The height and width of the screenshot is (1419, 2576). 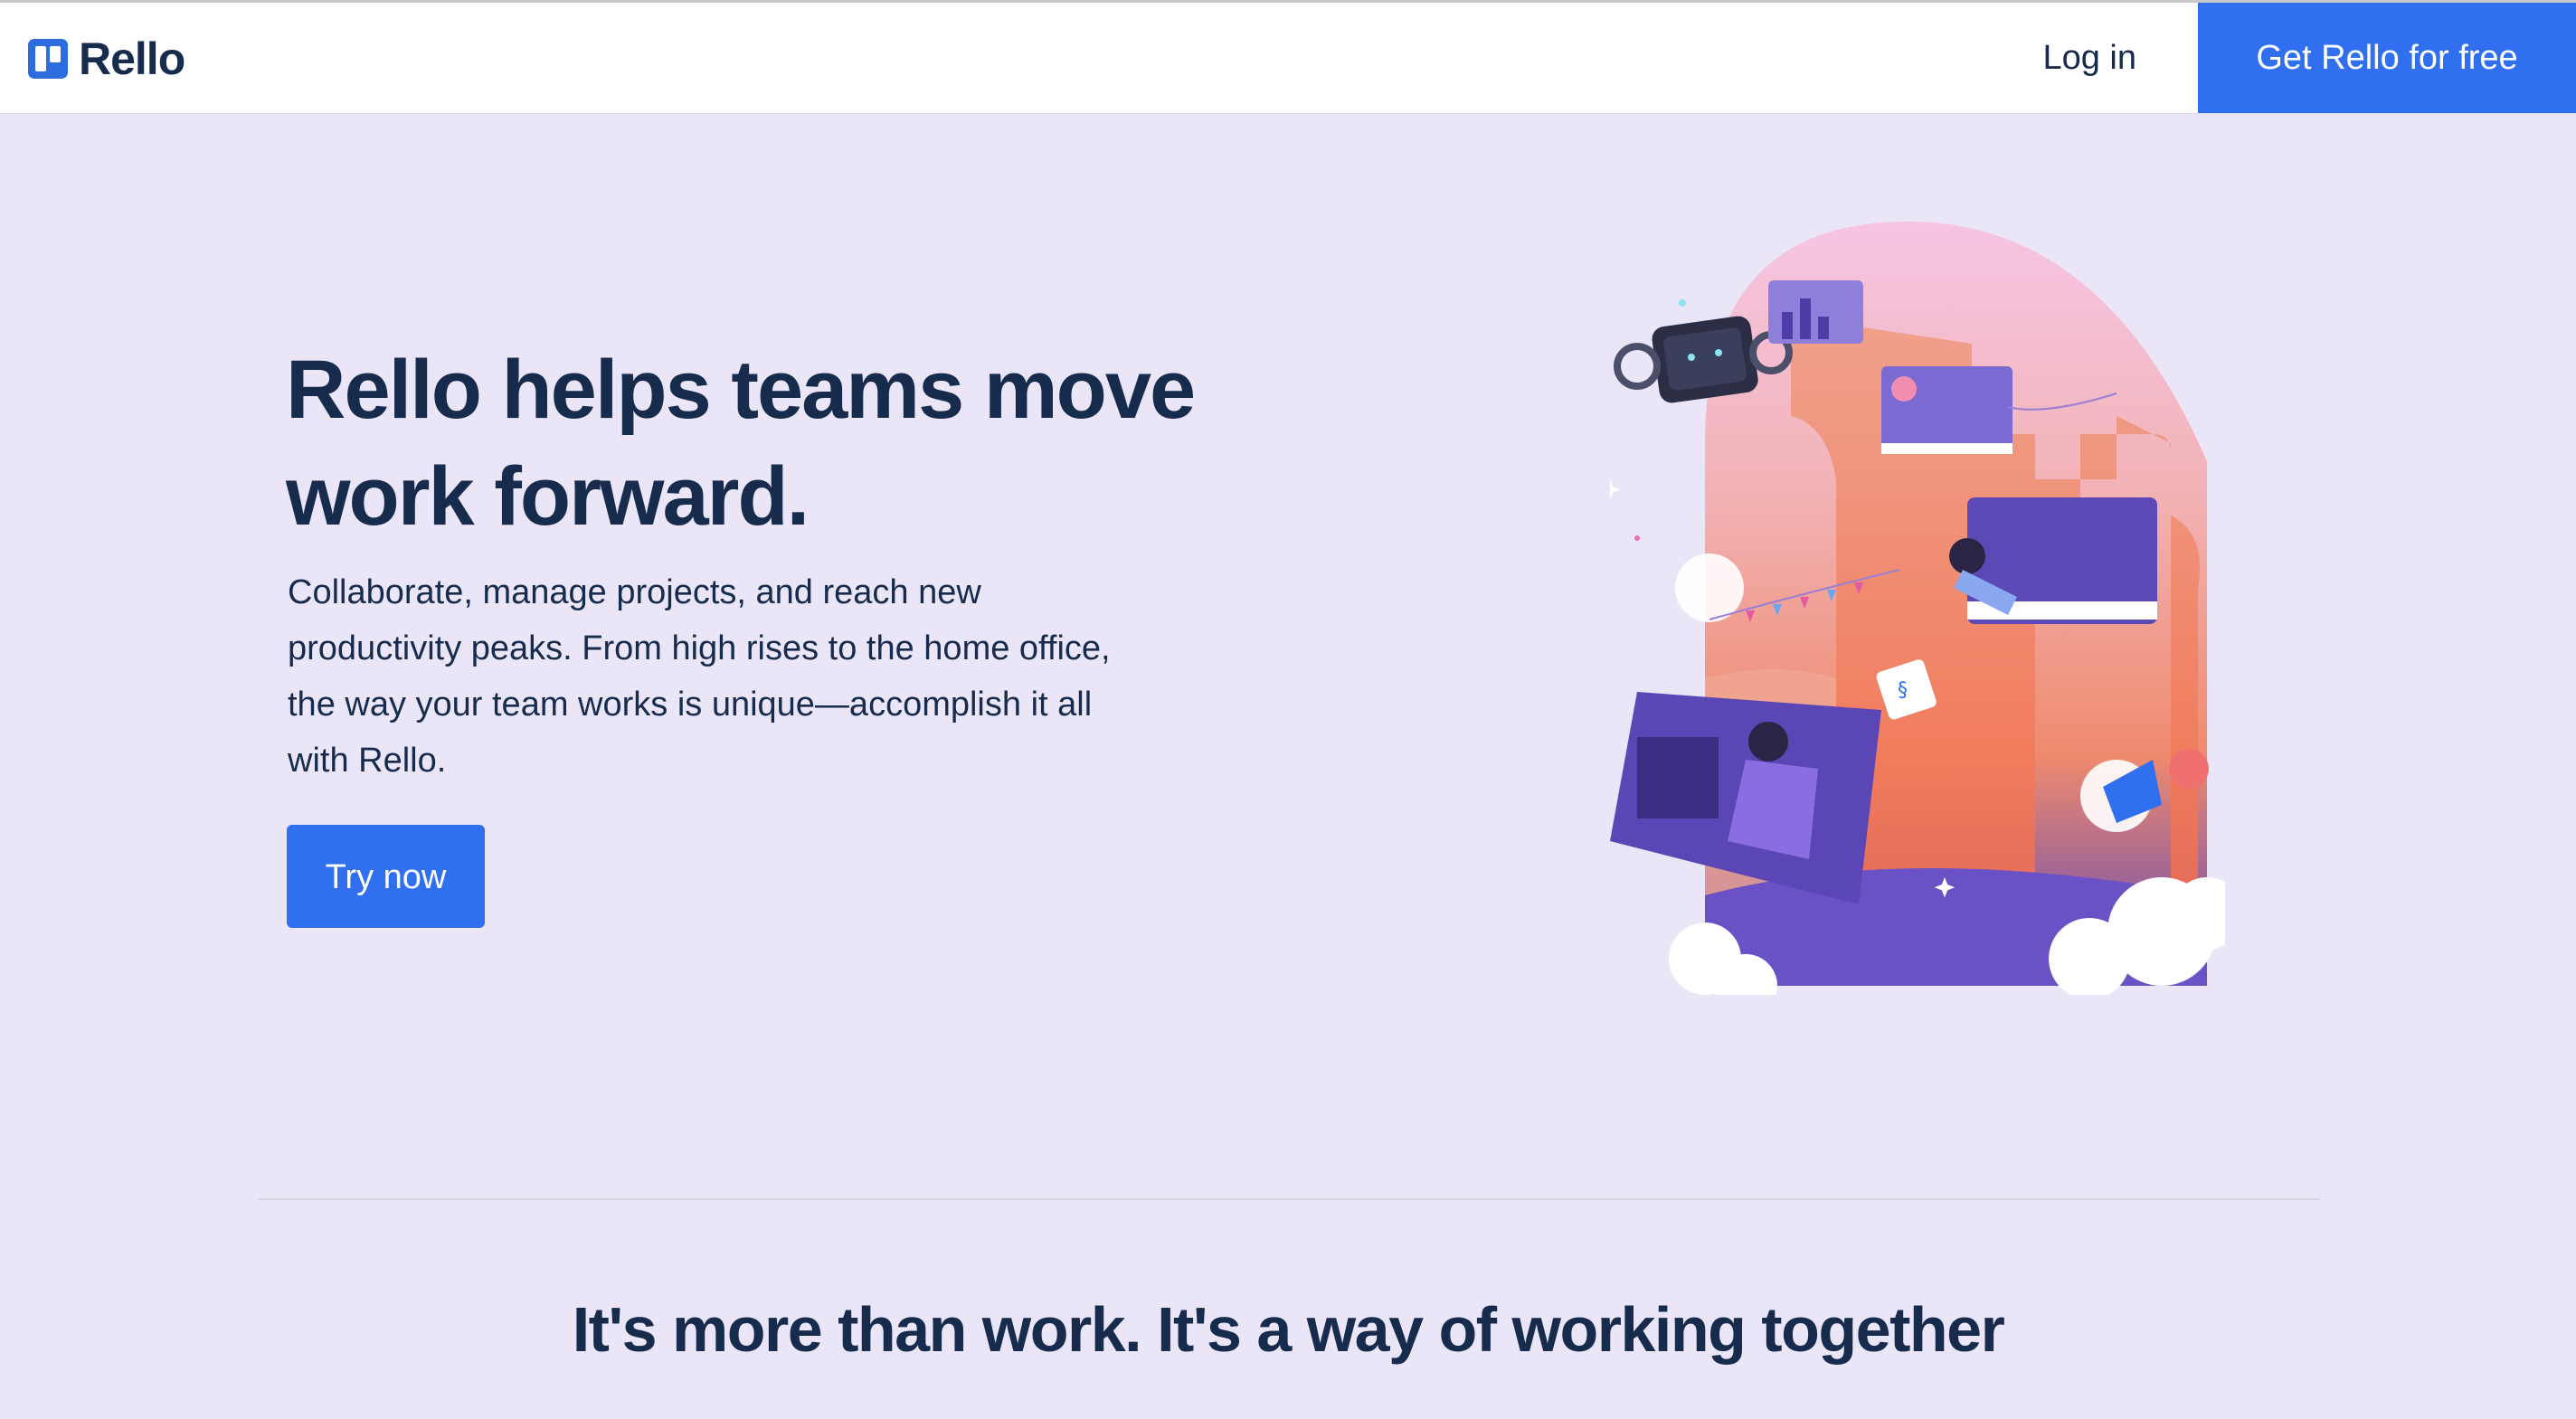 What do you see at coordinates (386, 876) in the screenshot?
I see `try-now-button: Try now` at bounding box center [386, 876].